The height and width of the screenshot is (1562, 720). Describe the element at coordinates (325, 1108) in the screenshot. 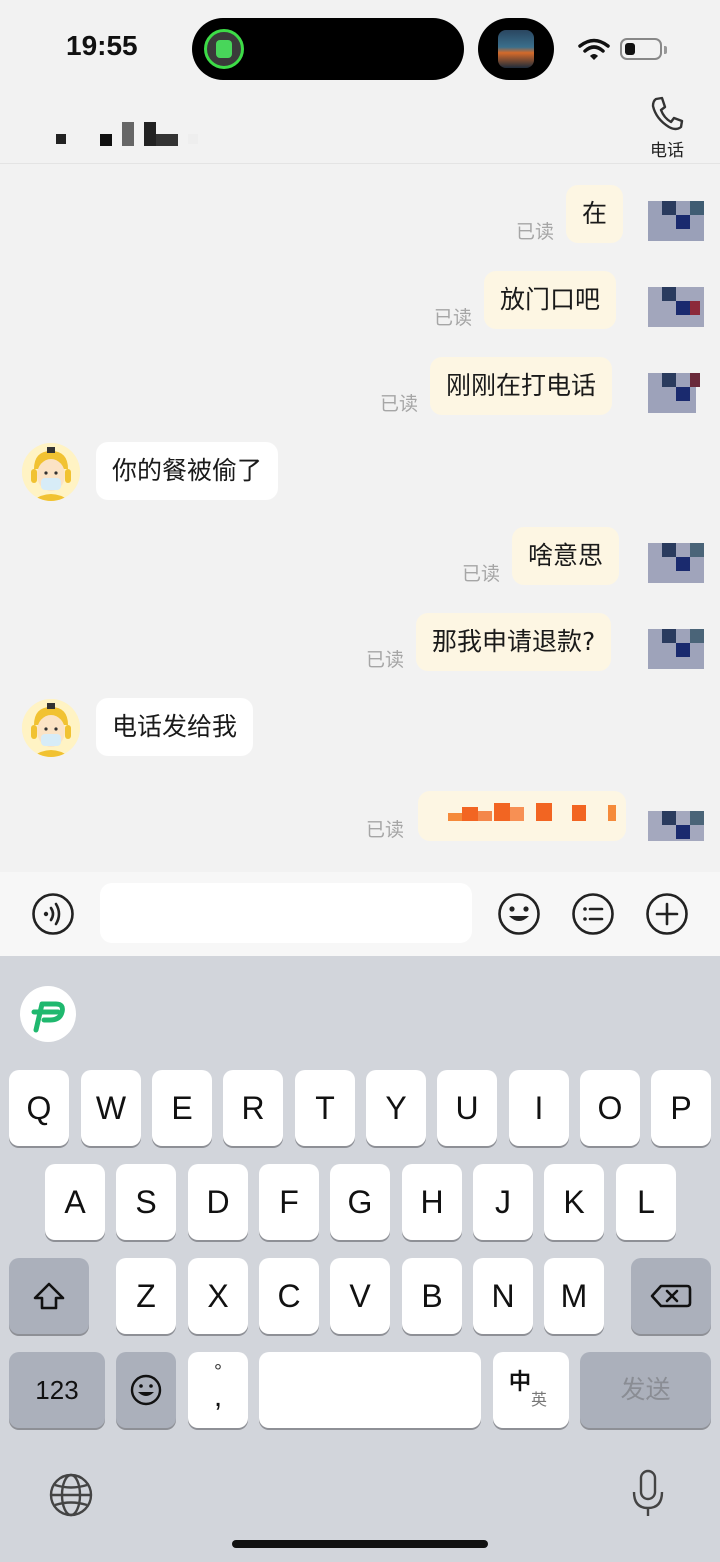

I see `key-t: T` at that location.